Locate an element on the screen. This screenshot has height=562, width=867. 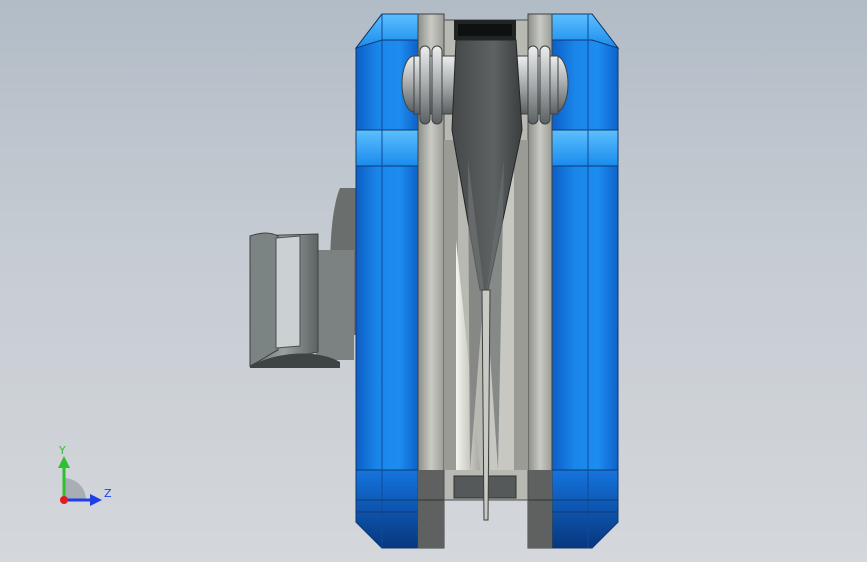
triad-quadrant is located at coordinates (75, 489).